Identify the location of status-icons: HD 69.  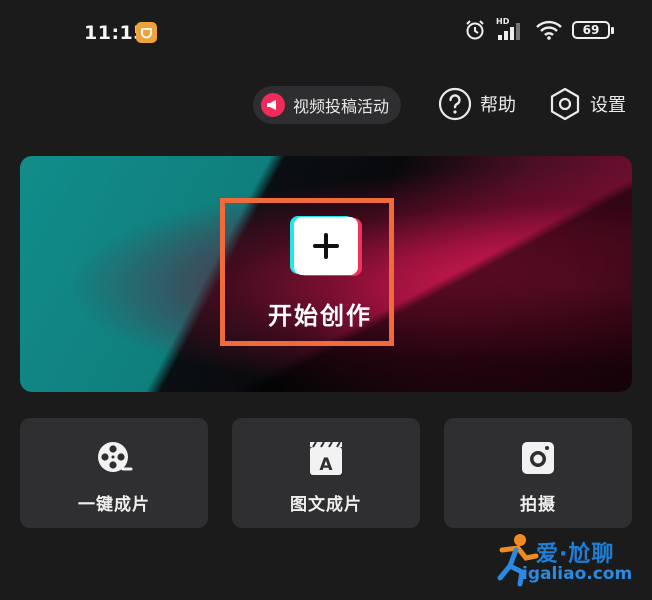
(539, 29).